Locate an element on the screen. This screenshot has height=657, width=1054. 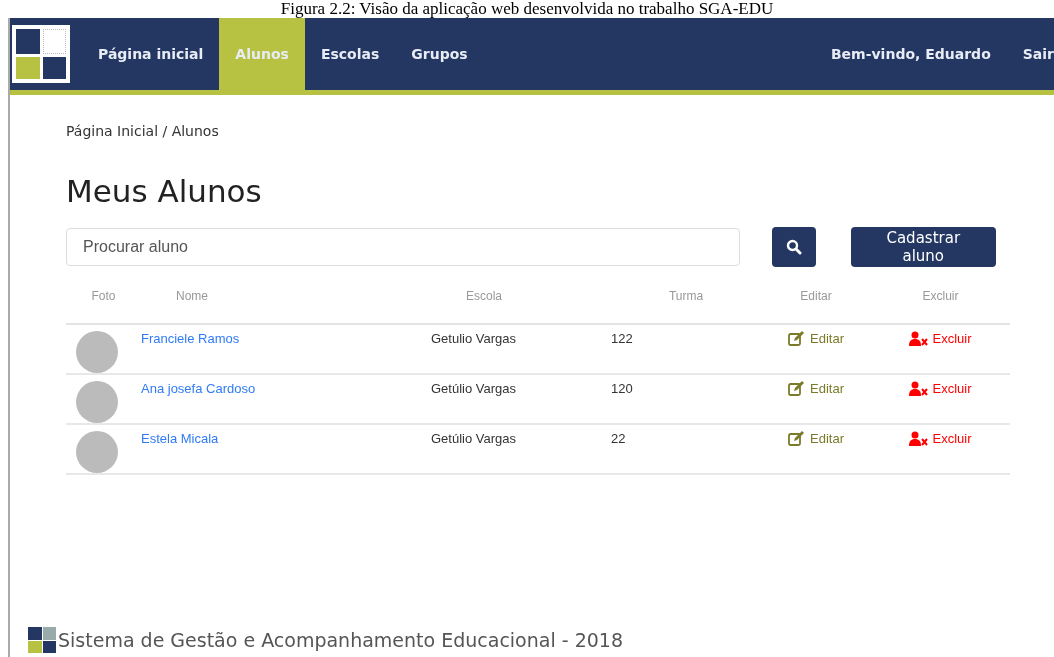
welcome-link: Bem-vindo, Eduardo is located at coordinates (910, 54).